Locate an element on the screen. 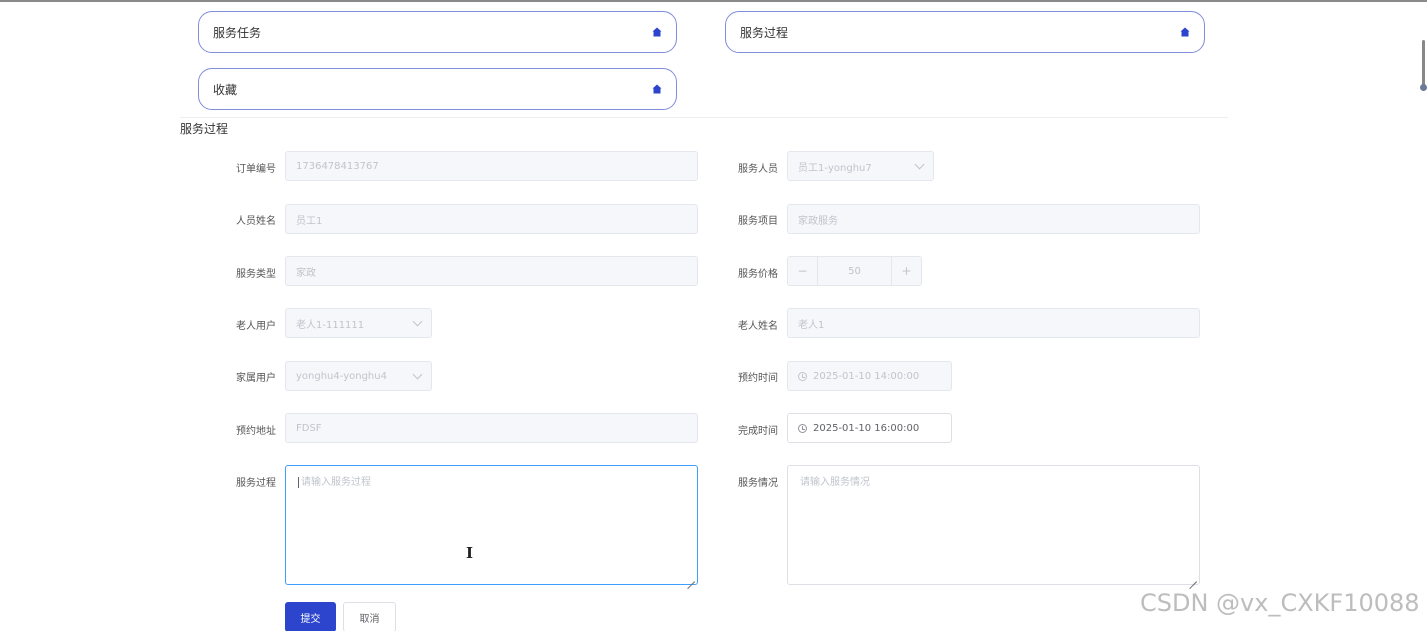  staff-label: 服务人员 is located at coordinates (758, 169).